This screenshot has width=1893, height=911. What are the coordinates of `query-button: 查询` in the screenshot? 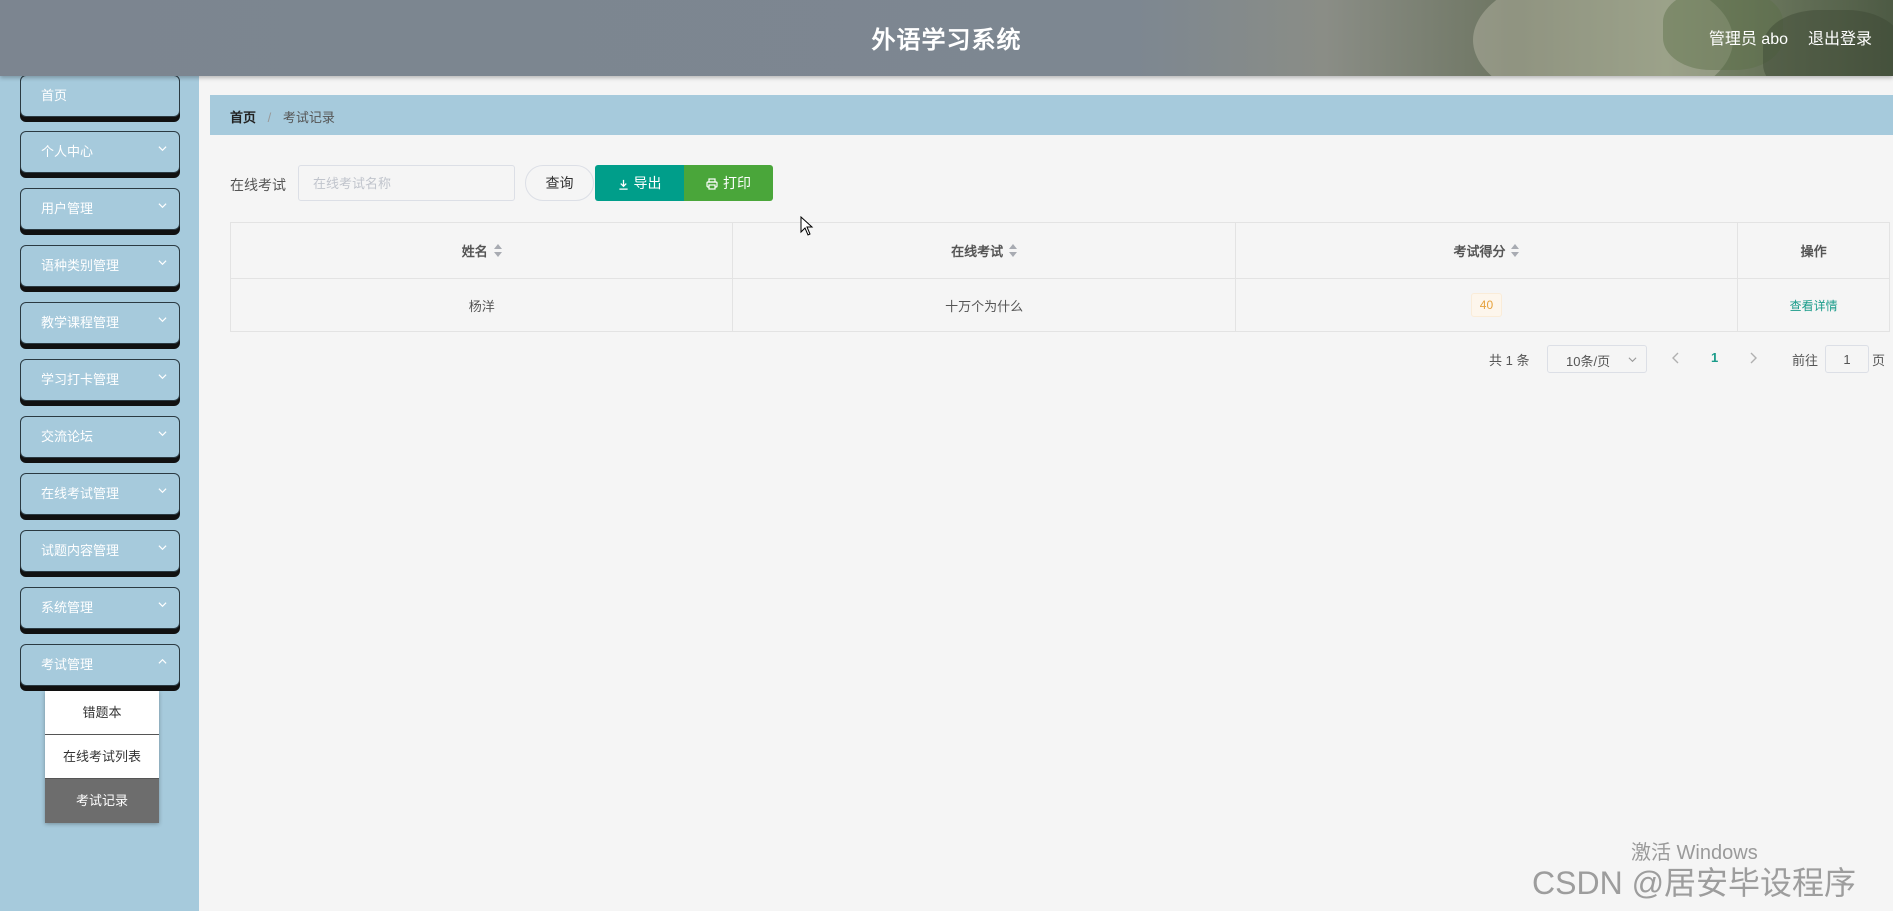 It's located at (559, 183).